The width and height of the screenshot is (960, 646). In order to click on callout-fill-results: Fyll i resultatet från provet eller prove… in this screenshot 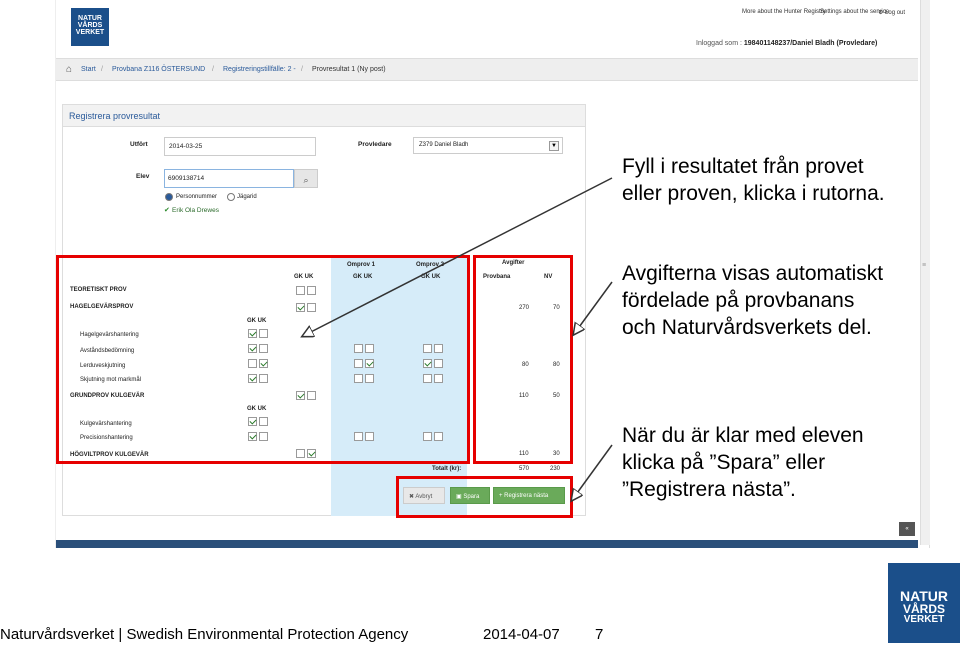, I will do `click(753, 180)`.